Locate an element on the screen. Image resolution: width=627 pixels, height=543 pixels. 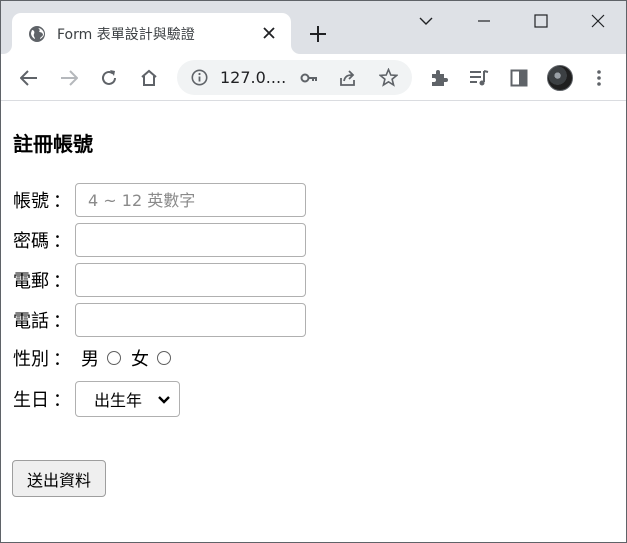
plus-icon is located at coordinates (318, 34).